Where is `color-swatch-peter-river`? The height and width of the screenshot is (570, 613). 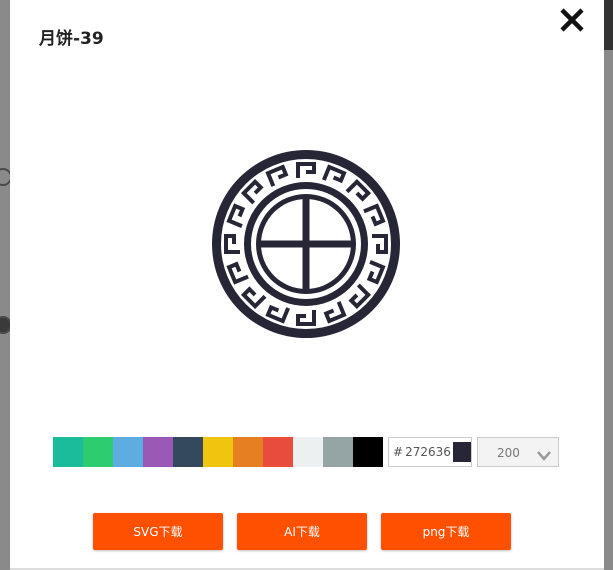
color-swatch-peter-river is located at coordinates (128, 452).